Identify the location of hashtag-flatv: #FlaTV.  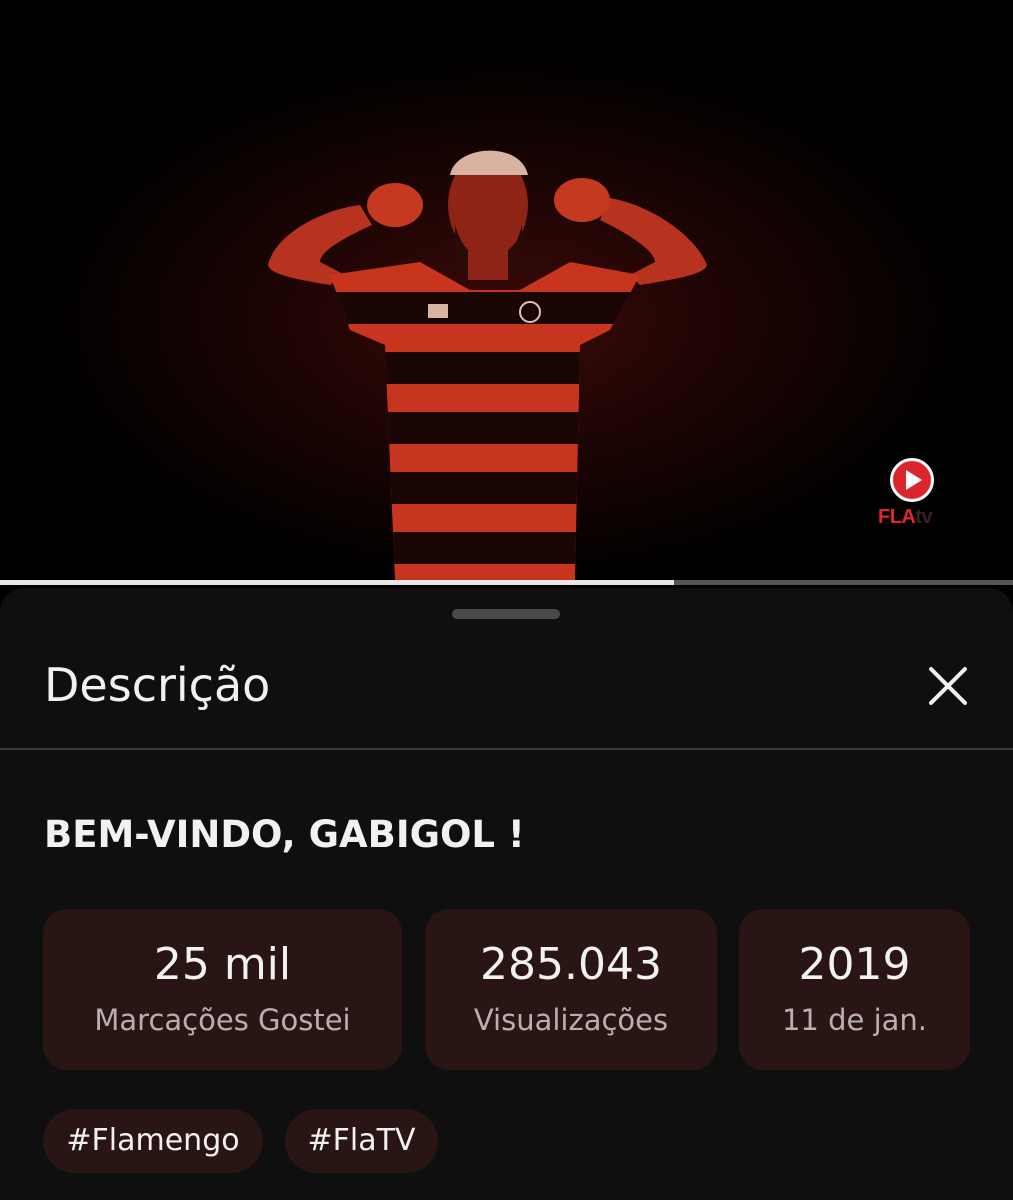
(361, 1141).